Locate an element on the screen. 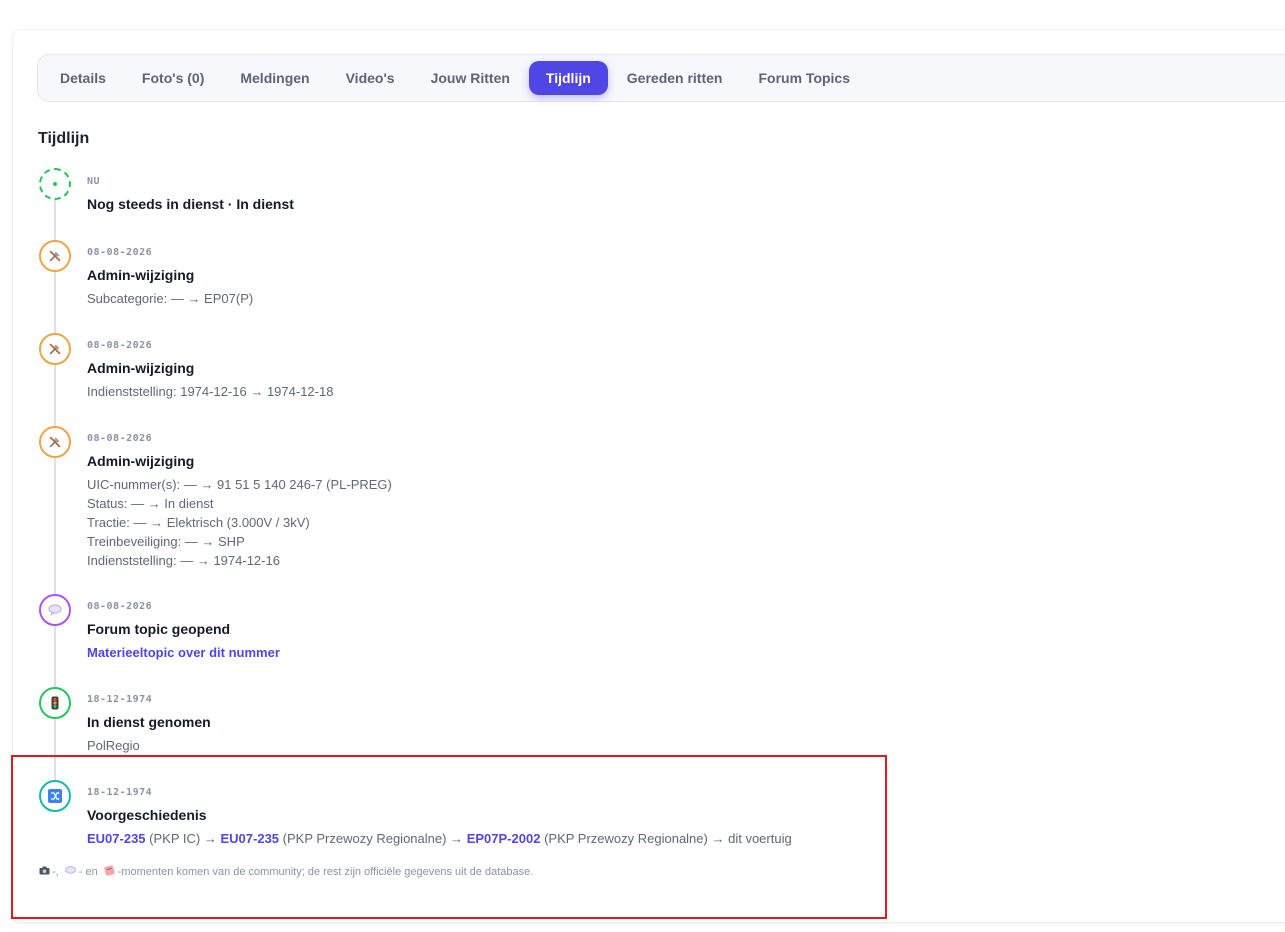 The image size is (1285, 932). tab-videos: Video's is located at coordinates (370, 78).